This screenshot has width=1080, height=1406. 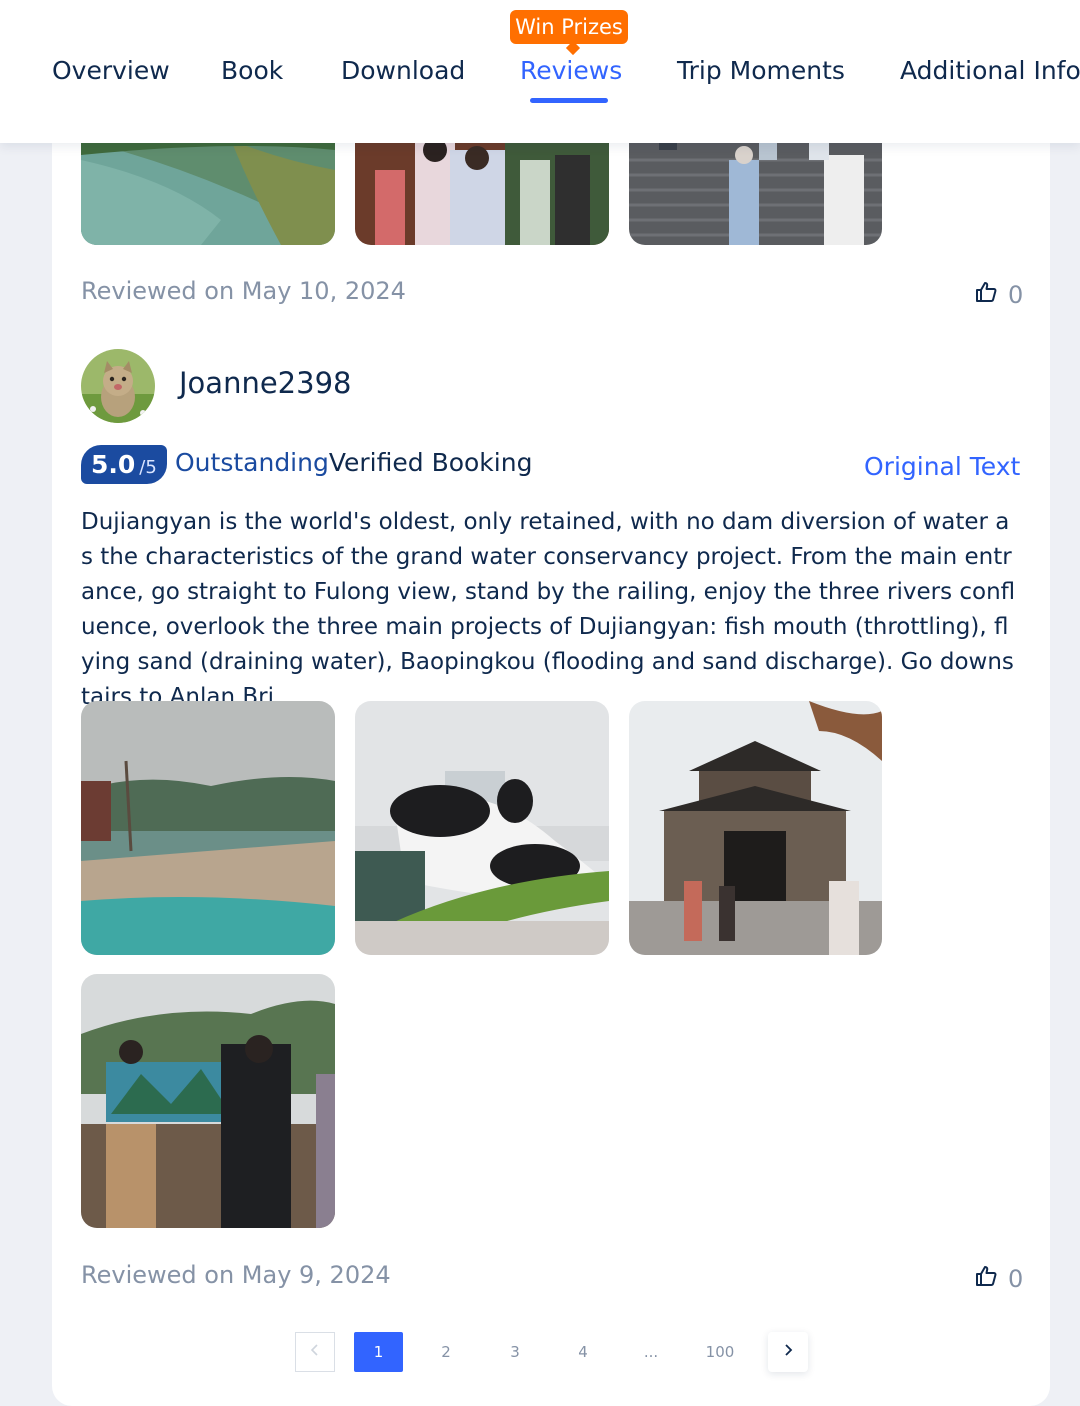 I want to click on tab-reviews: Reviews, so click(x=571, y=71).